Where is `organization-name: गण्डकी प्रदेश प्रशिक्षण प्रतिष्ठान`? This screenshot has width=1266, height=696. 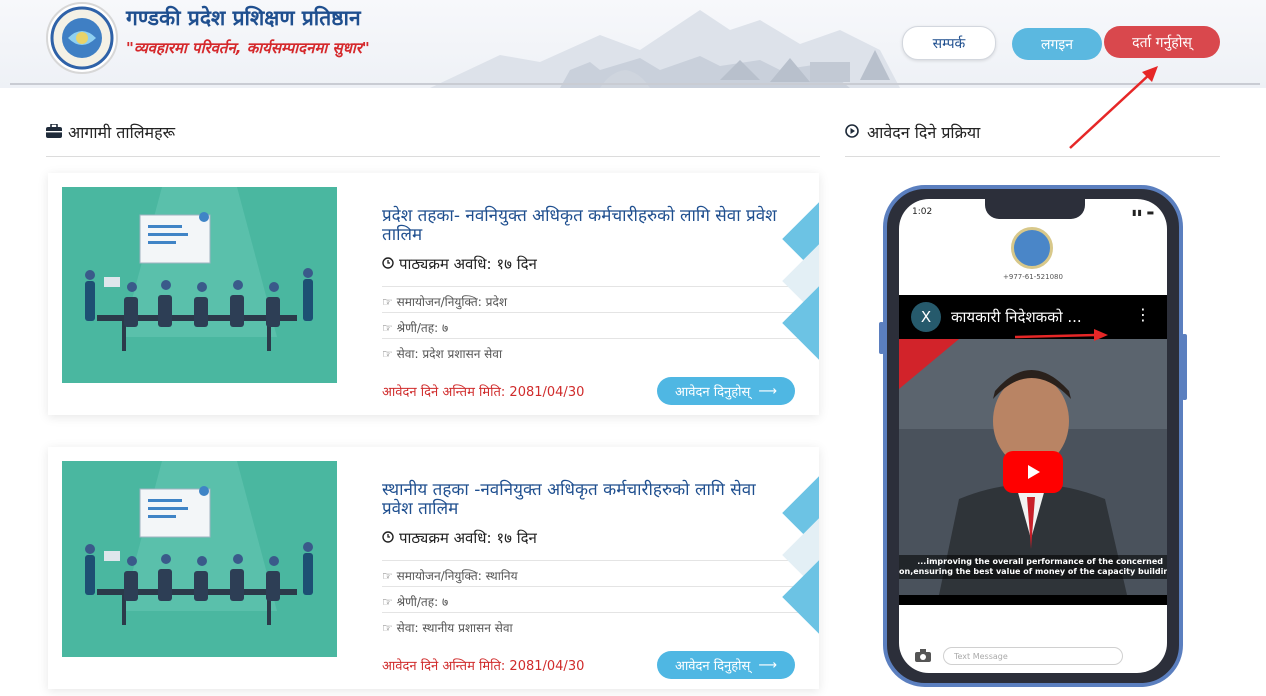 organization-name: गण्डकी प्रदेश प्रशिक्षण प्रतिष्ठान is located at coordinates (243, 18).